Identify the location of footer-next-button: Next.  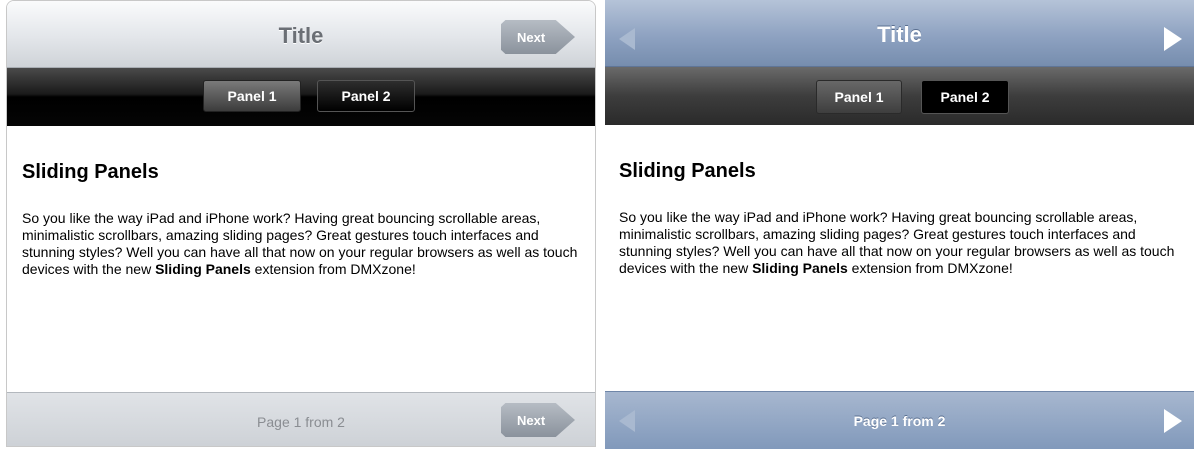
(538, 420).